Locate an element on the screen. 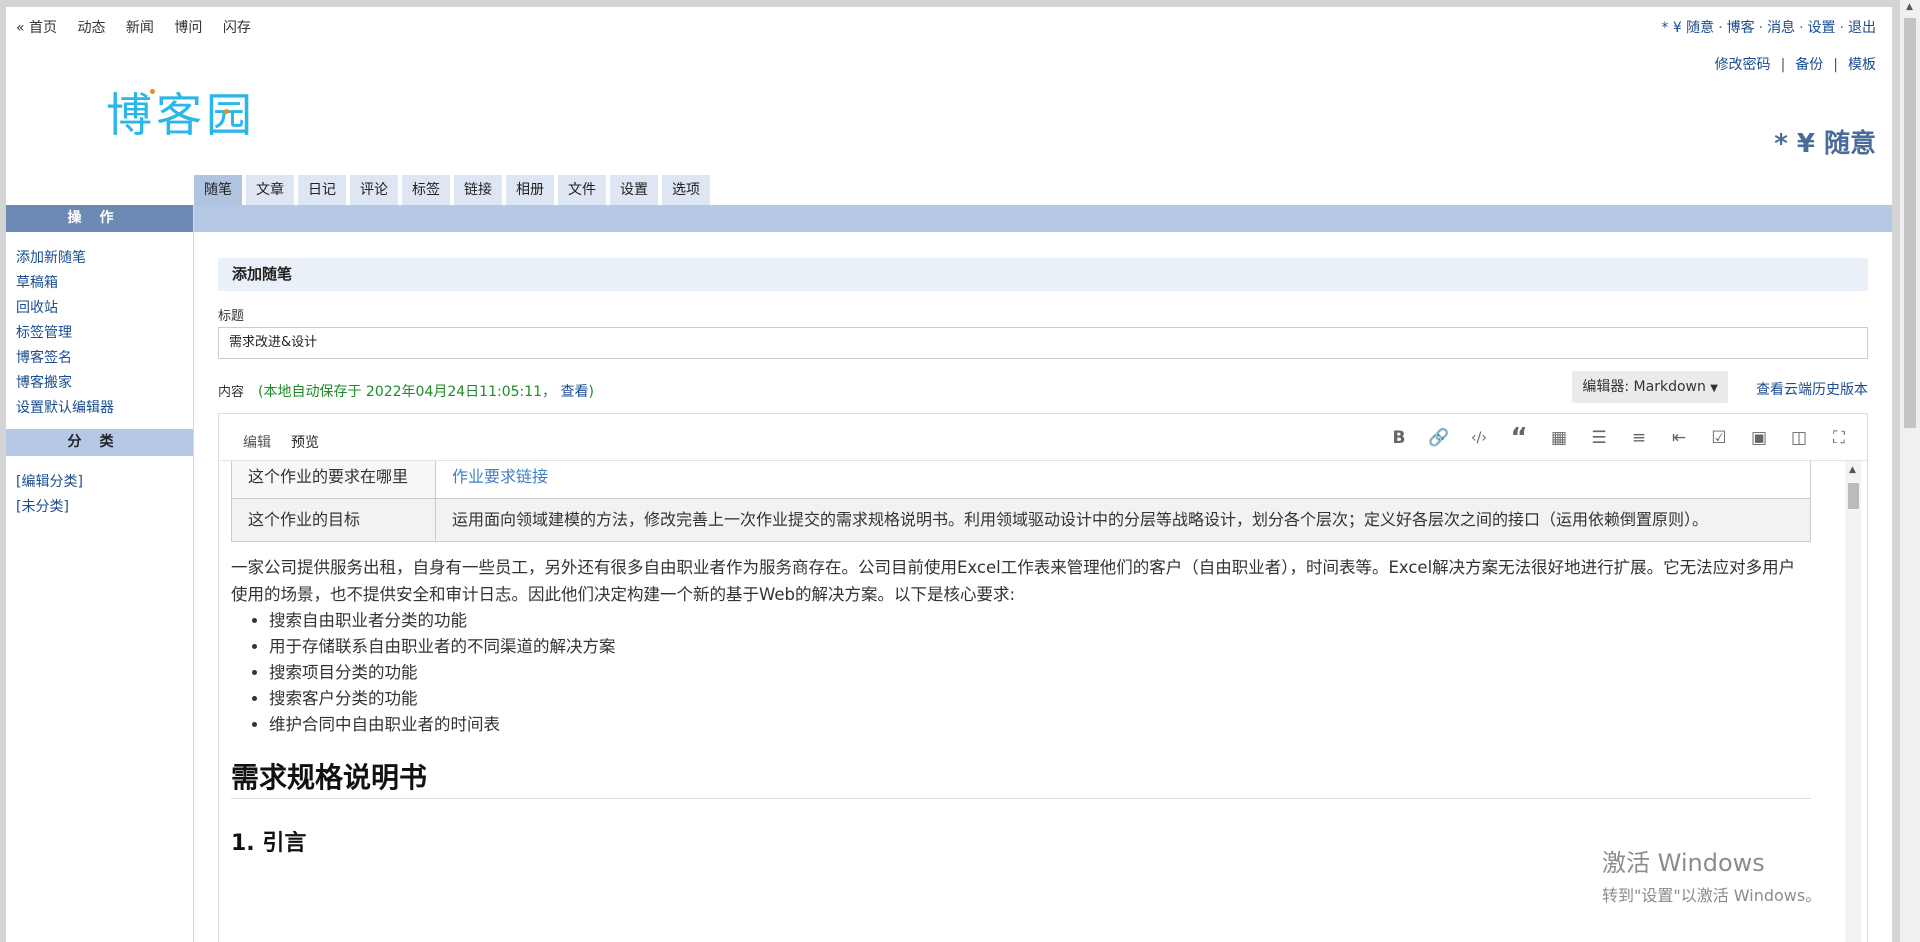 This screenshot has width=1920, height=942. editor-tabs: 编辑 预览 is located at coordinates (281, 445).